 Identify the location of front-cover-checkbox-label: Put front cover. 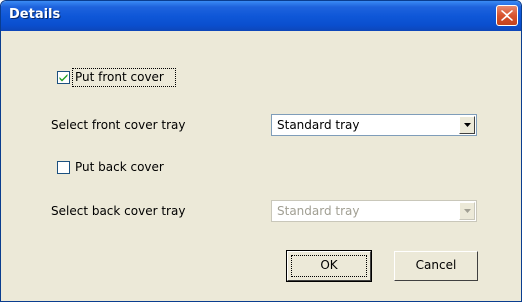
(119, 77).